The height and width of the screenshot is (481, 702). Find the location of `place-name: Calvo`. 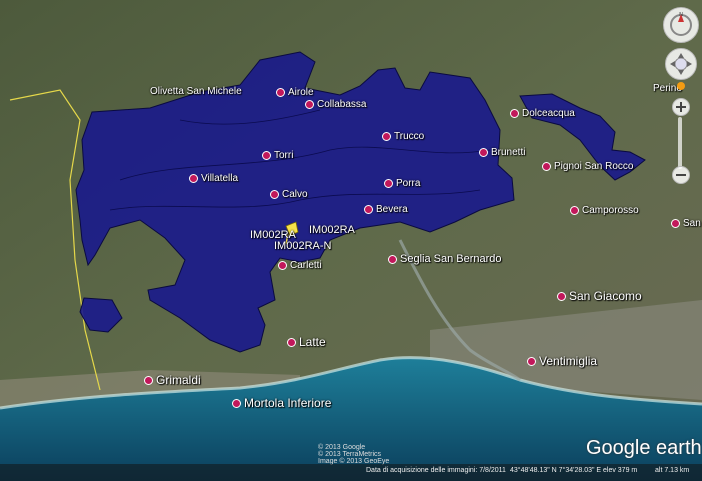

place-name: Calvo is located at coordinates (295, 194).